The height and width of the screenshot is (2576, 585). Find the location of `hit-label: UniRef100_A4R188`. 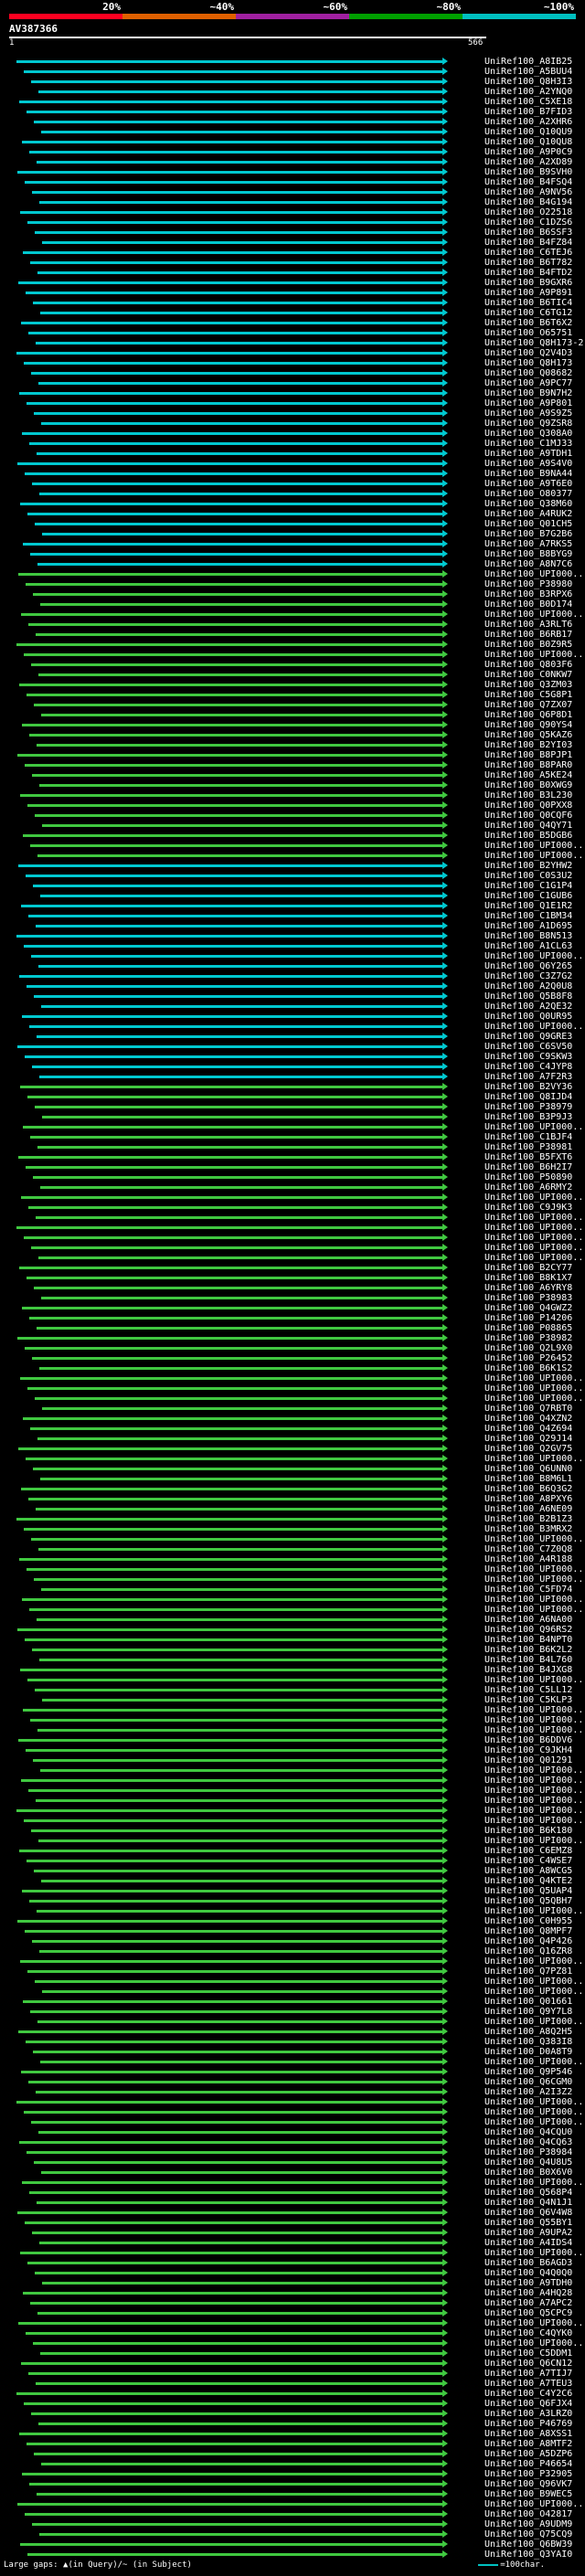

hit-label: UniRef100_A4R188 is located at coordinates (528, 1559).